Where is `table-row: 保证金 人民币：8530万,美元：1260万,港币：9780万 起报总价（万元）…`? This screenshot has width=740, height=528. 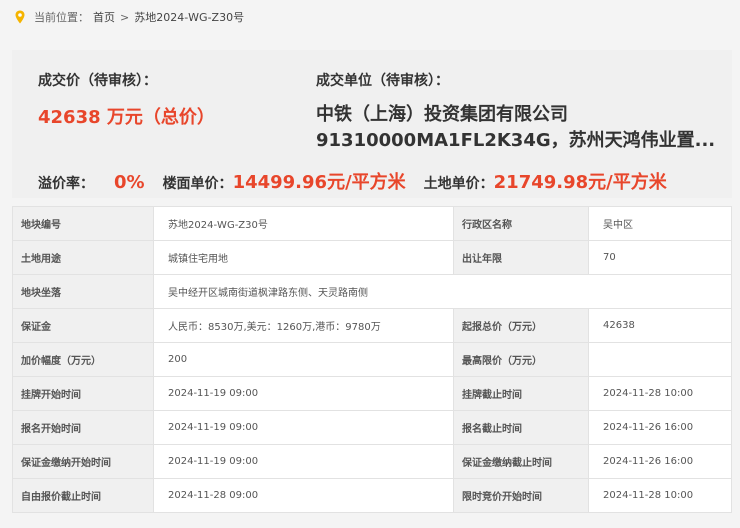 table-row: 保证金 人民币：8530万,美元：1260万,港币：9780万 起报总价（万元）… is located at coordinates (372, 325).